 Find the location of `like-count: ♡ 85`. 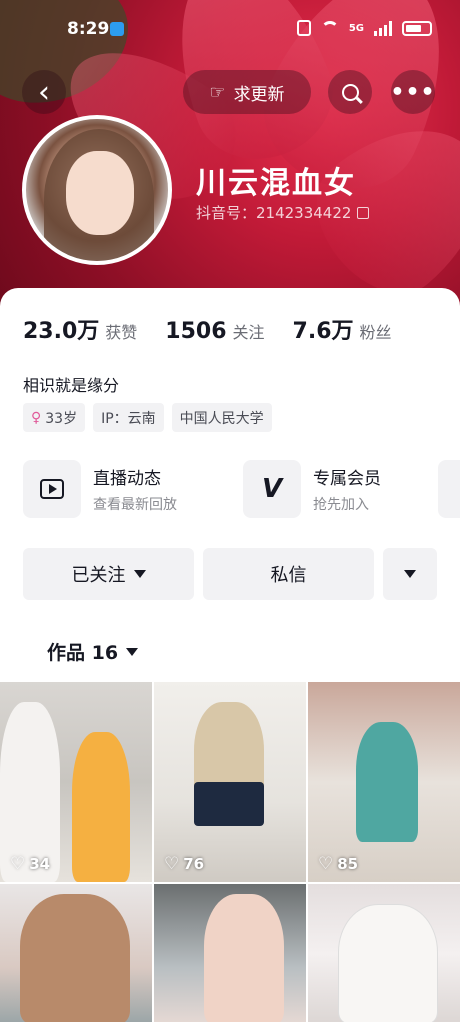

like-count: ♡ 85 is located at coordinates (338, 864).